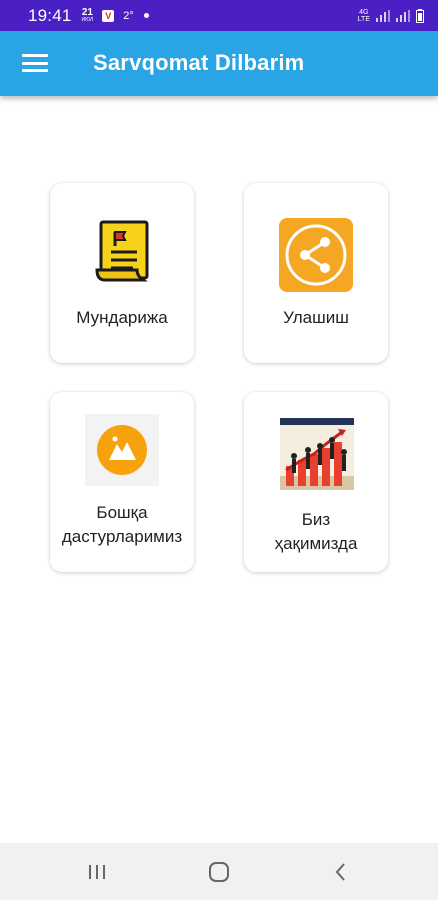  What do you see at coordinates (391, 15) in the screenshot?
I see `status-right-icons: 4G LTE` at bounding box center [391, 15].